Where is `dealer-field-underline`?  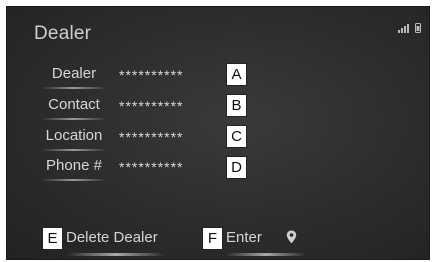
dealer-field-underline is located at coordinates (74, 88).